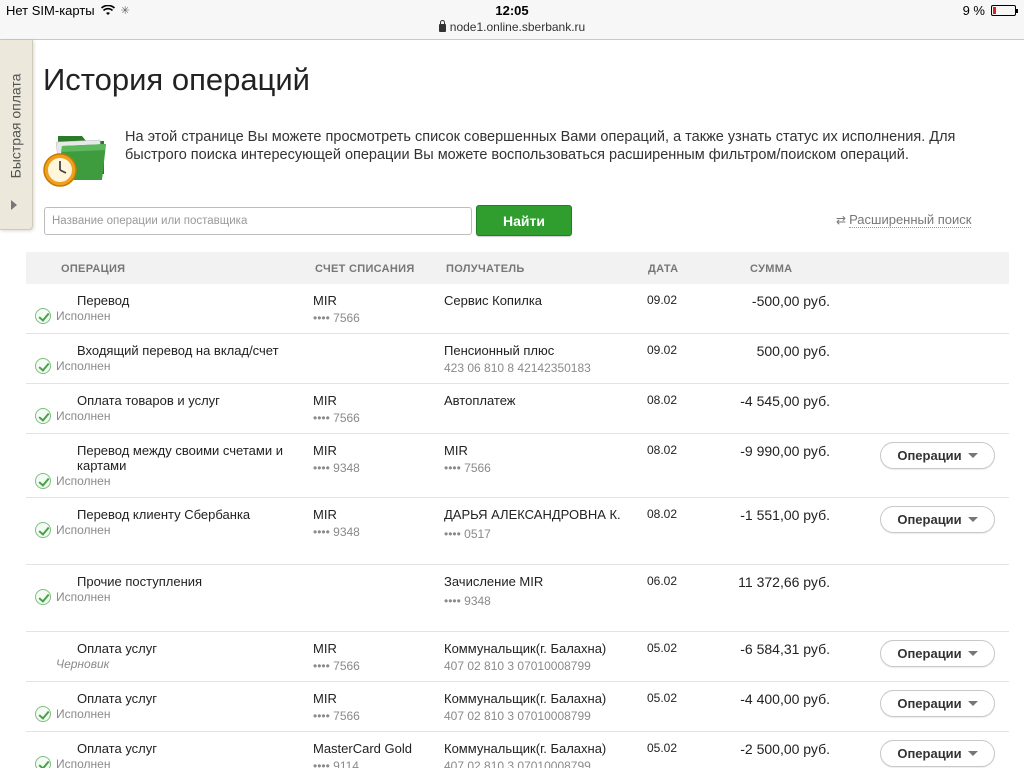  I want to click on battery-percent: 9 %, so click(973, 10).